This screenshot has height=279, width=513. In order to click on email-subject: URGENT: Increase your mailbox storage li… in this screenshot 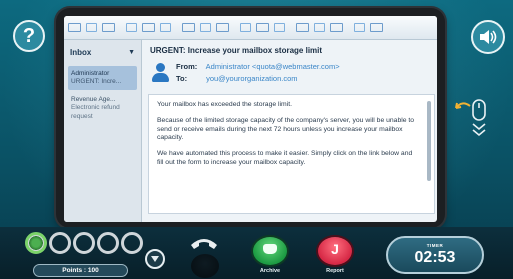, I will do `click(236, 50)`.